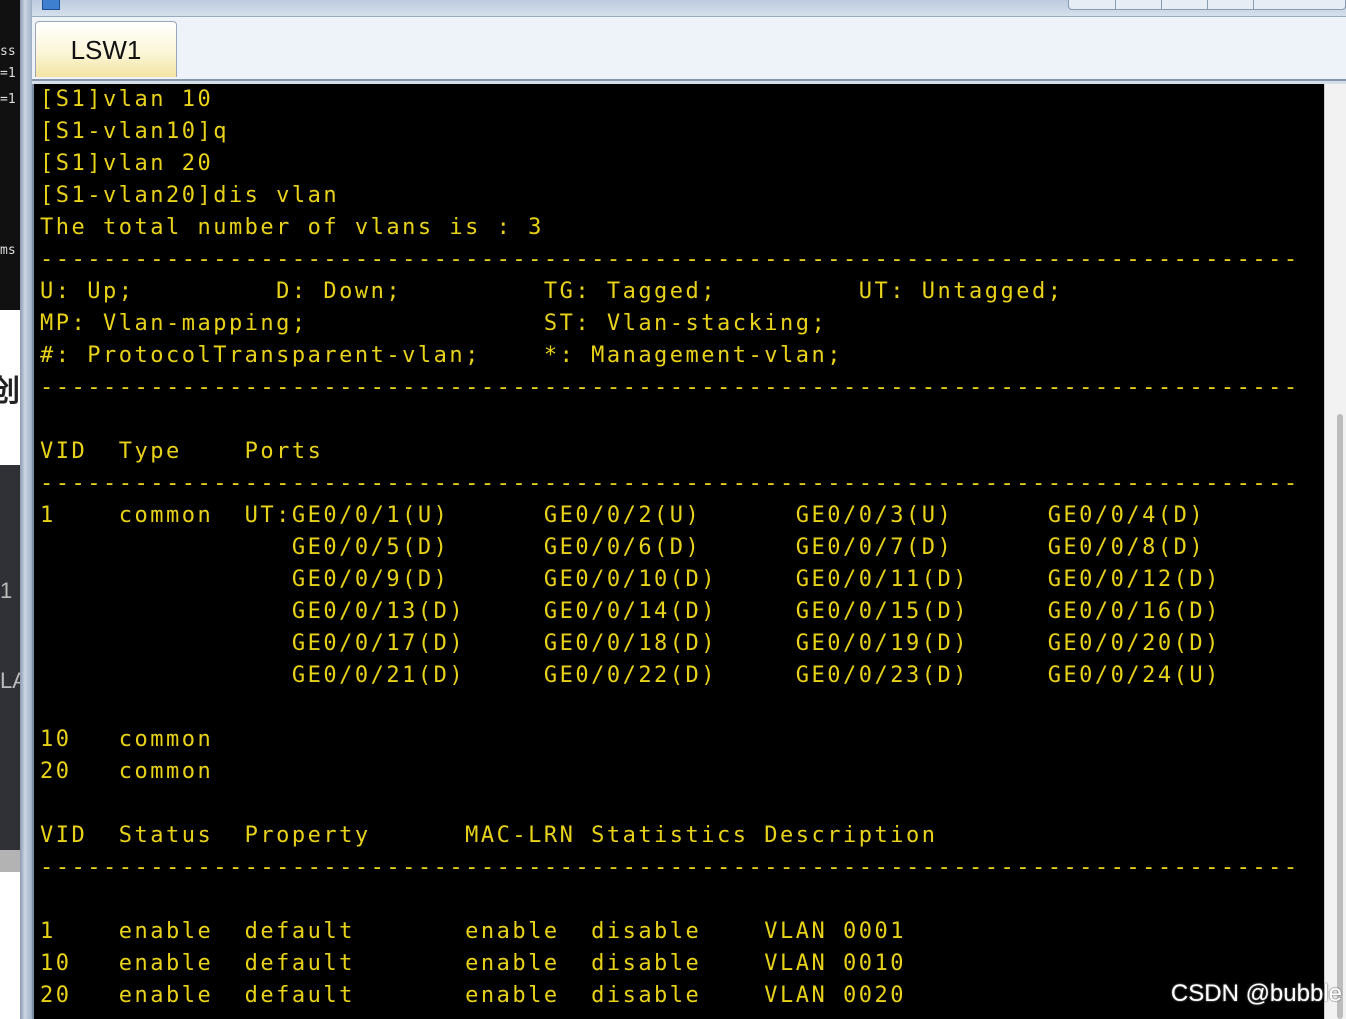 The width and height of the screenshot is (1346, 1019). I want to click on background-text-fragment: LA, so click(10, 680).